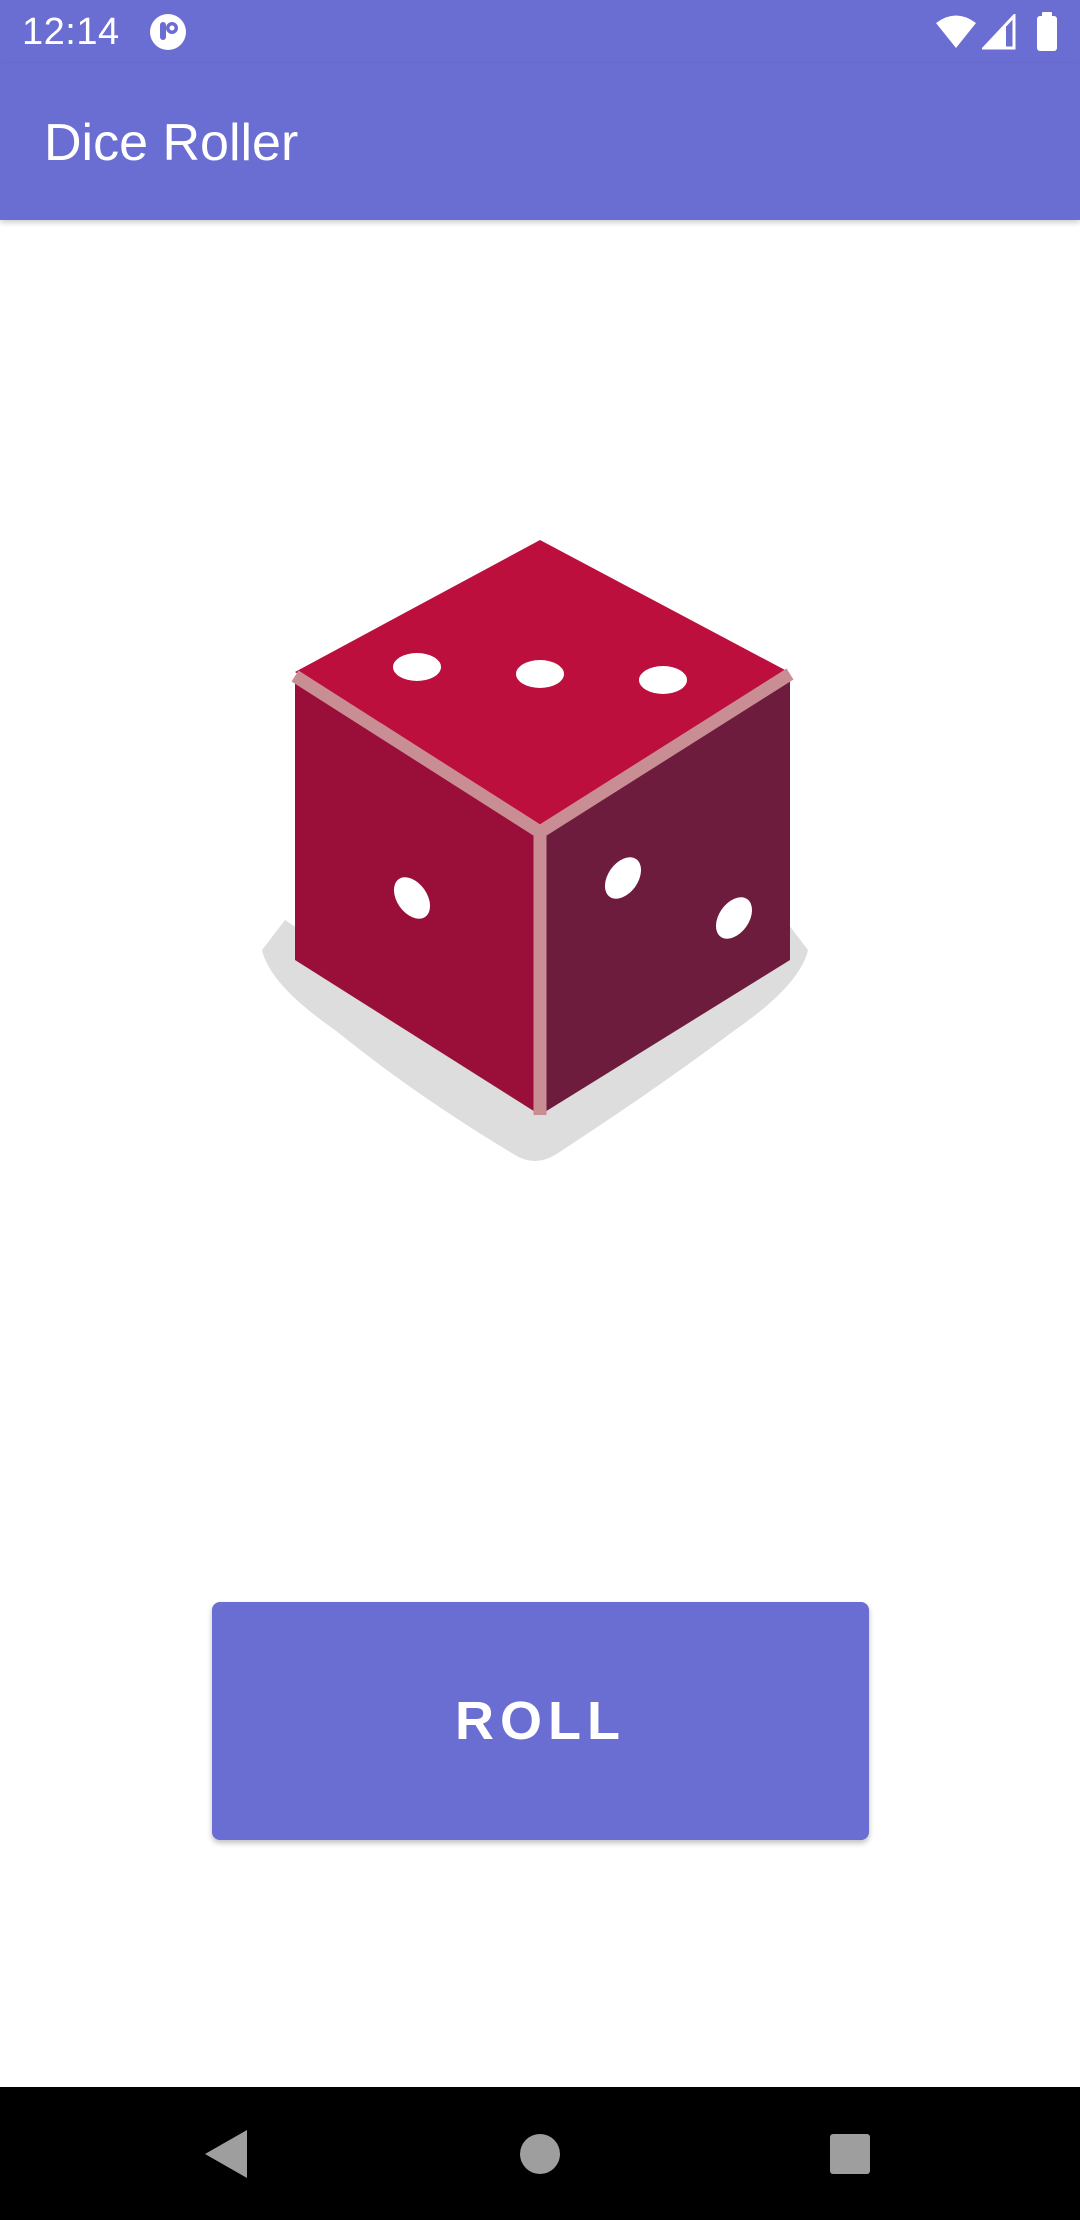 The image size is (1080, 2220). Describe the element at coordinates (1047, 31) in the screenshot. I see `battery-icon` at that location.